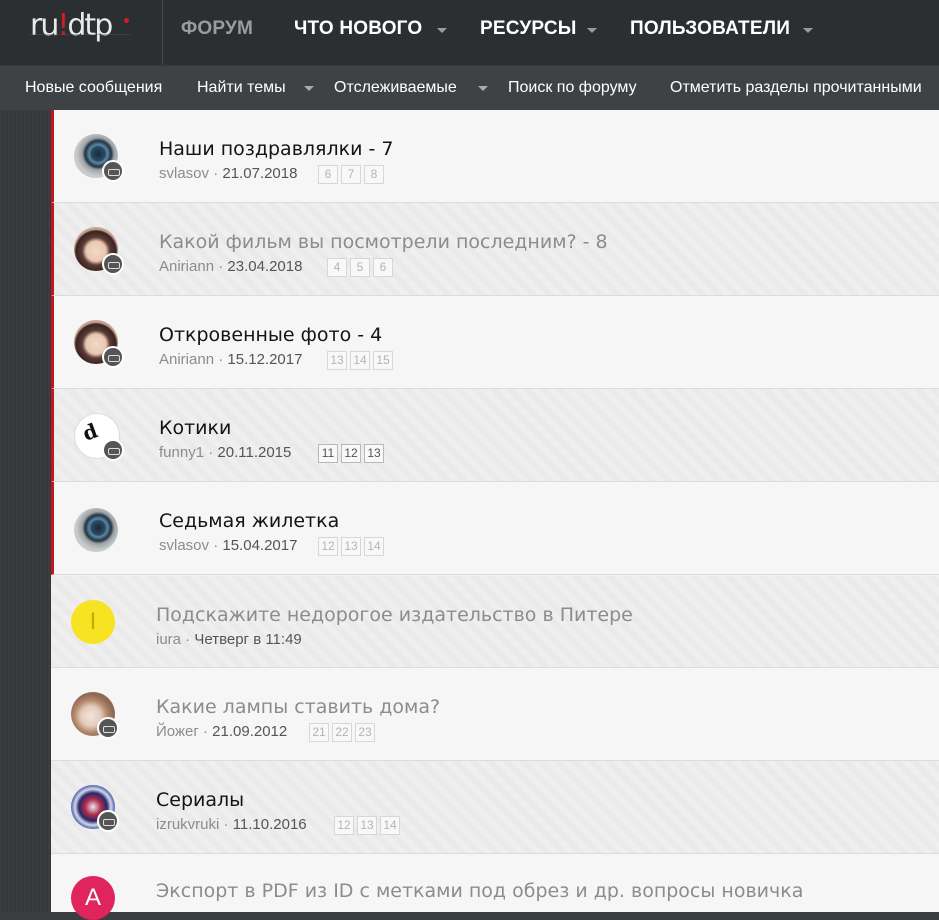 Image resolution: width=939 pixels, height=920 pixels. What do you see at coordinates (259, 545) in the screenshot?
I see `thread-date: 15.04.2017` at bounding box center [259, 545].